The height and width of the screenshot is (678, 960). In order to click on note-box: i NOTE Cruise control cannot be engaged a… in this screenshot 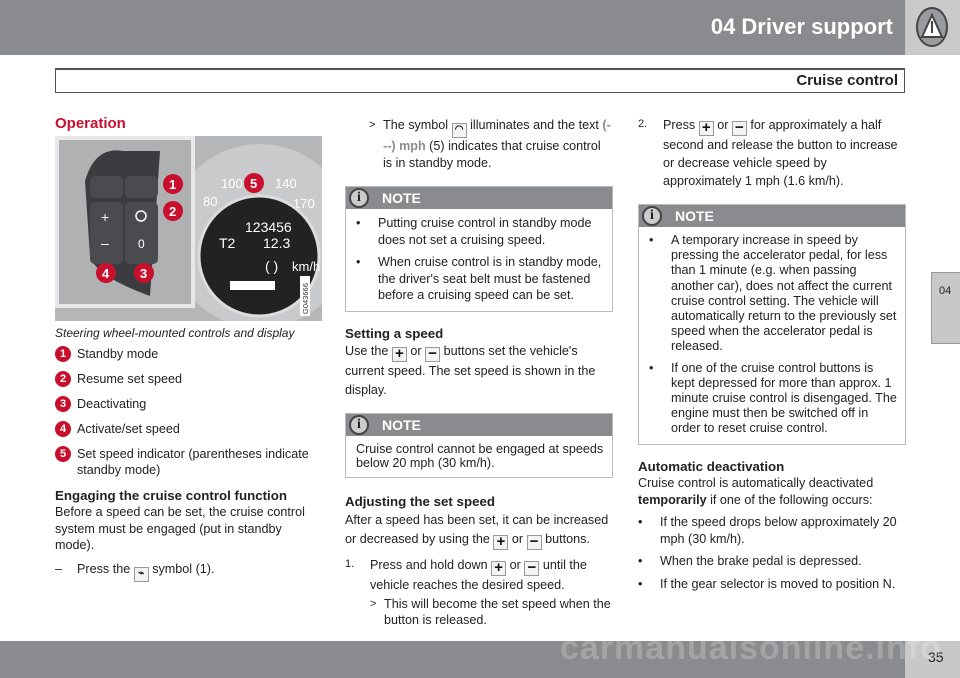, I will do `click(479, 445)`.